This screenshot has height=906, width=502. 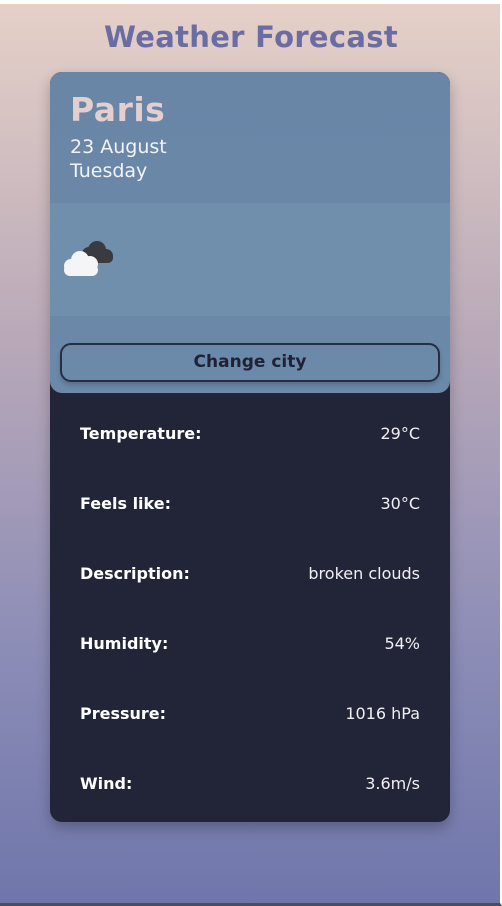 What do you see at coordinates (118, 109) in the screenshot?
I see `city-name: Paris` at bounding box center [118, 109].